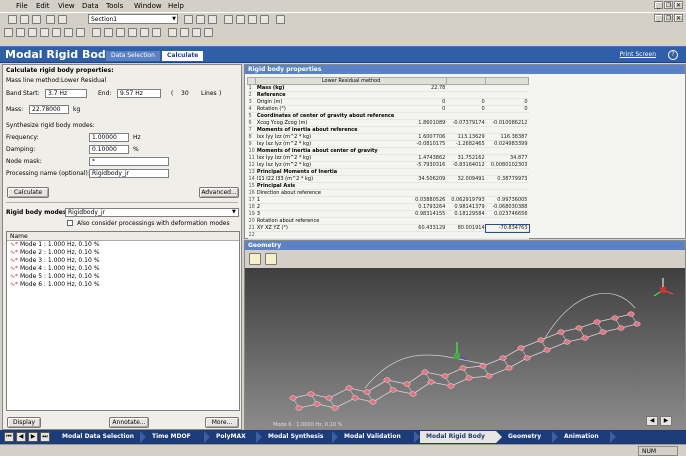 The height and width of the screenshot is (456, 686). Describe the element at coordinates (251, 137) in the screenshot. I see `row-number: 8` at that location.